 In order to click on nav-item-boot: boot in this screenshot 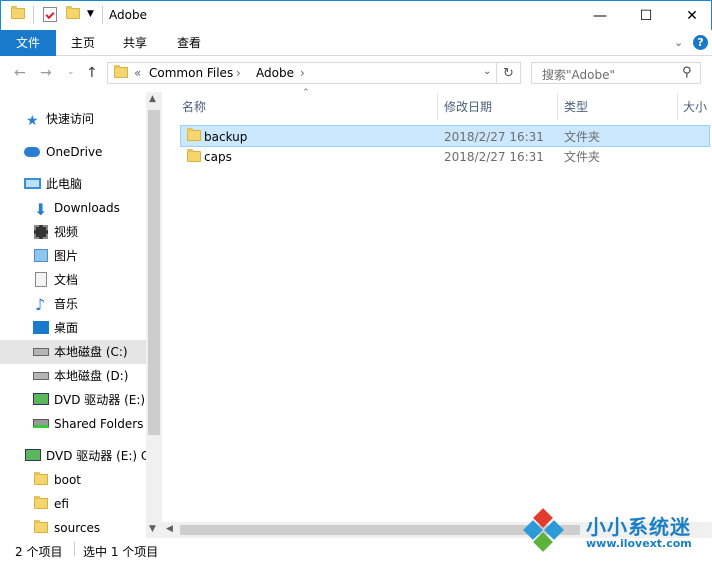, I will do `click(73, 480)`.